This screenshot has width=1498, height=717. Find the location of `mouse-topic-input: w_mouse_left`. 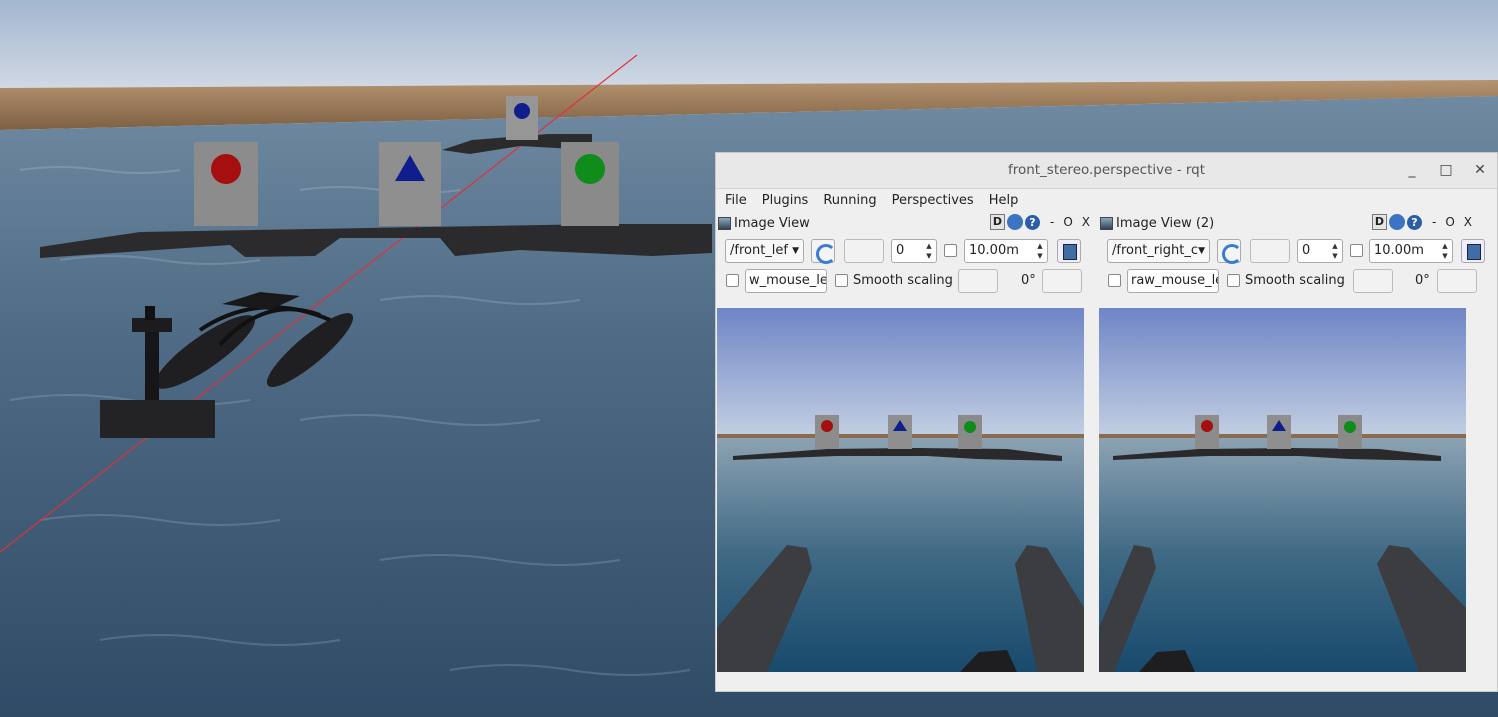

mouse-topic-input: w_mouse_left is located at coordinates (786, 281).